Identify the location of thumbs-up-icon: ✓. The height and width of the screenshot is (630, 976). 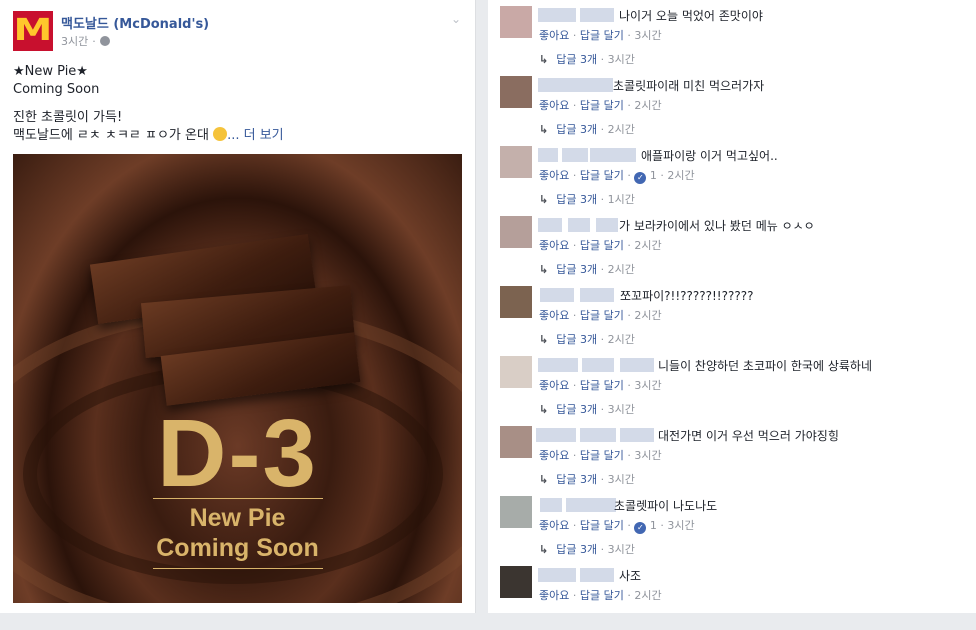
(640, 528).